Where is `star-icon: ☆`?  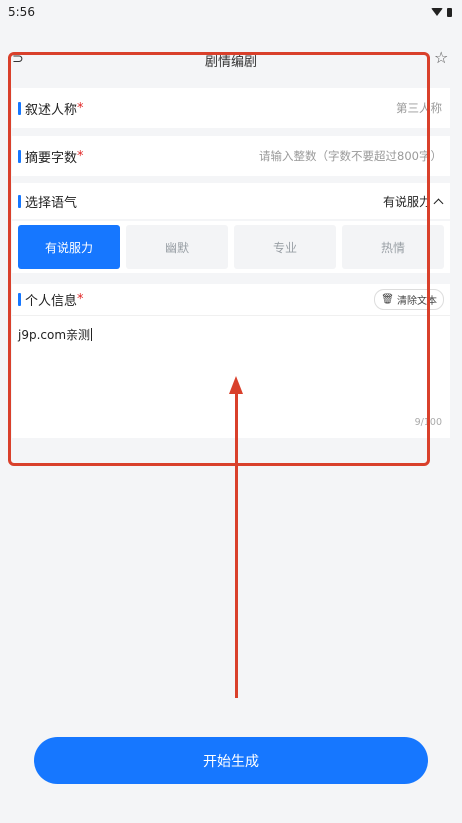
star-icon: ☆ is located at coordinates (443, 58).